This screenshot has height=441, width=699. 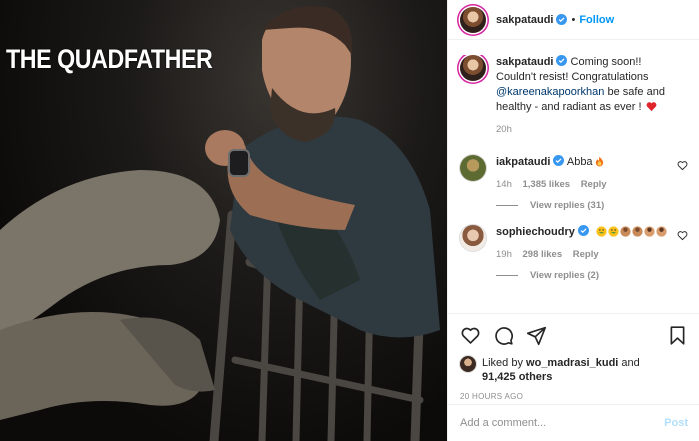 What do you see at coordinates (468, 364) in the screenshot?
I see `liker-avatar` at bounding box center [468, 364].